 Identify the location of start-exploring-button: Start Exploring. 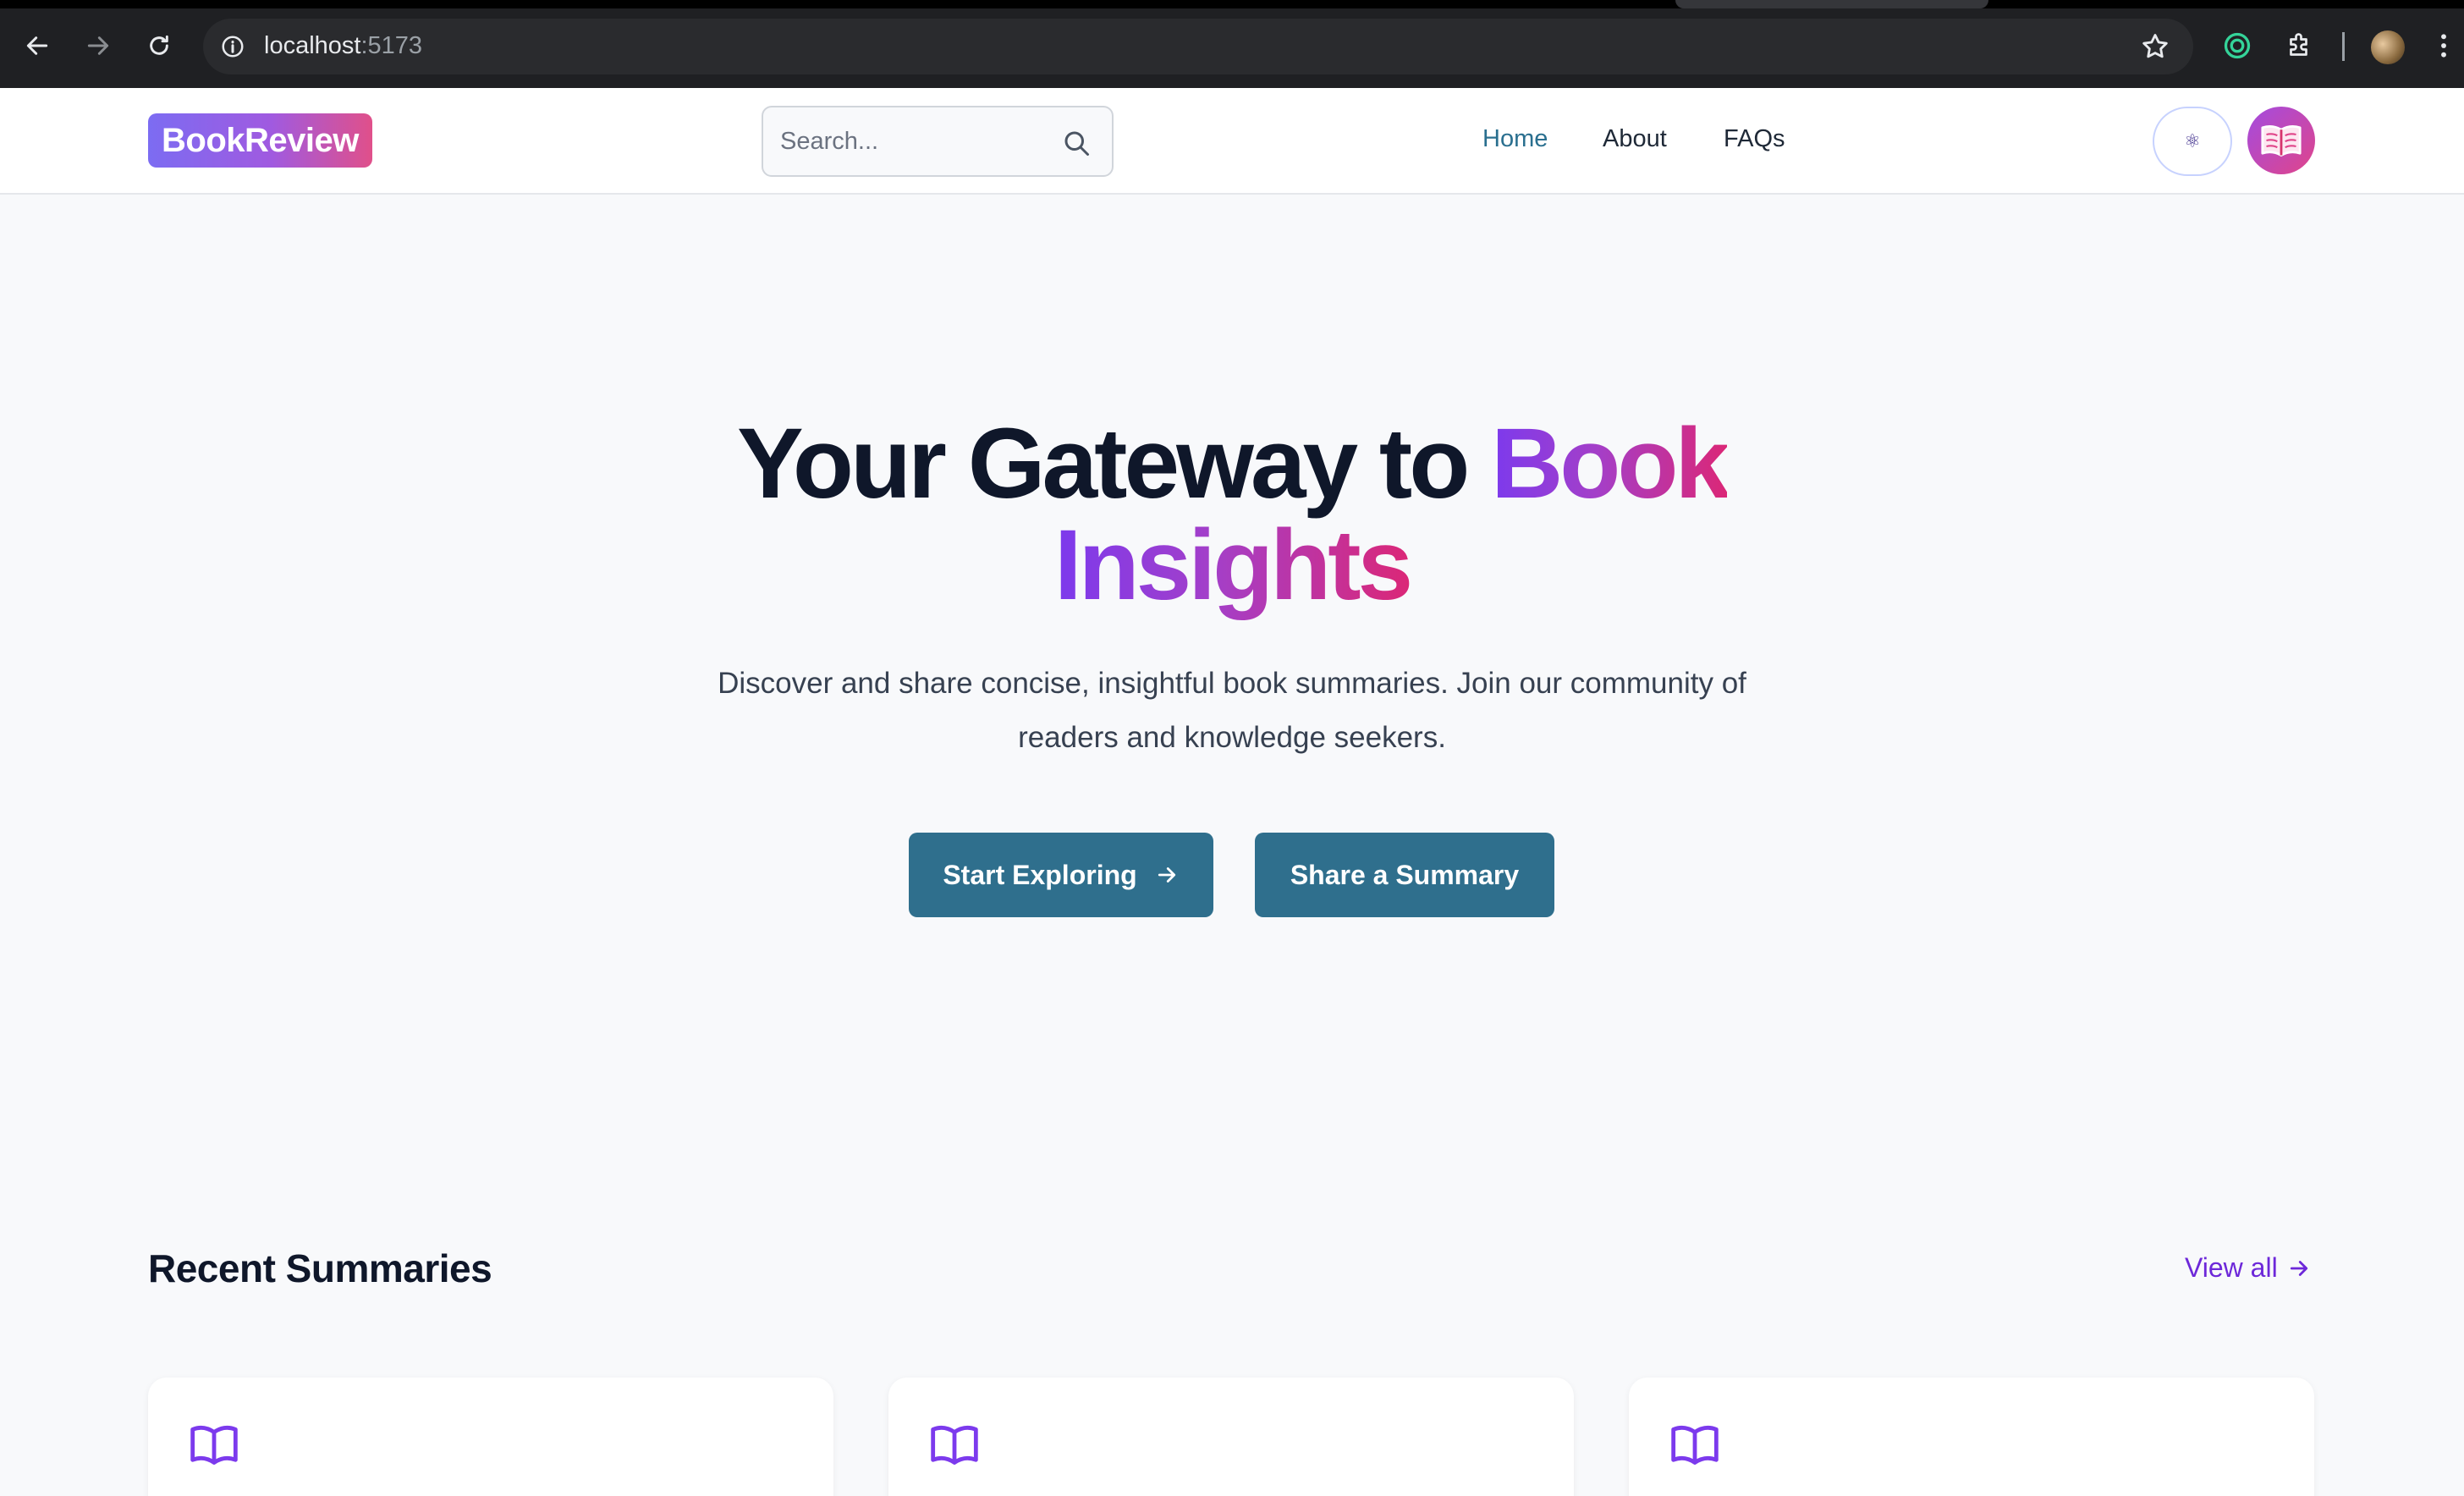
(1061, 875).